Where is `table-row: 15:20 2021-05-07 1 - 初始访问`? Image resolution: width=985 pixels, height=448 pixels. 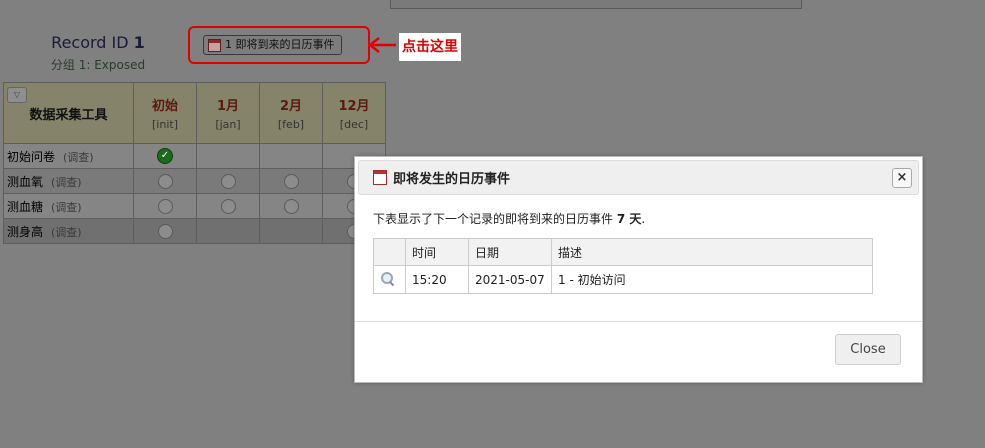 table-row: 15:20 2021-05-07 1 - 初始访问 is located at coordinates (623, 279).